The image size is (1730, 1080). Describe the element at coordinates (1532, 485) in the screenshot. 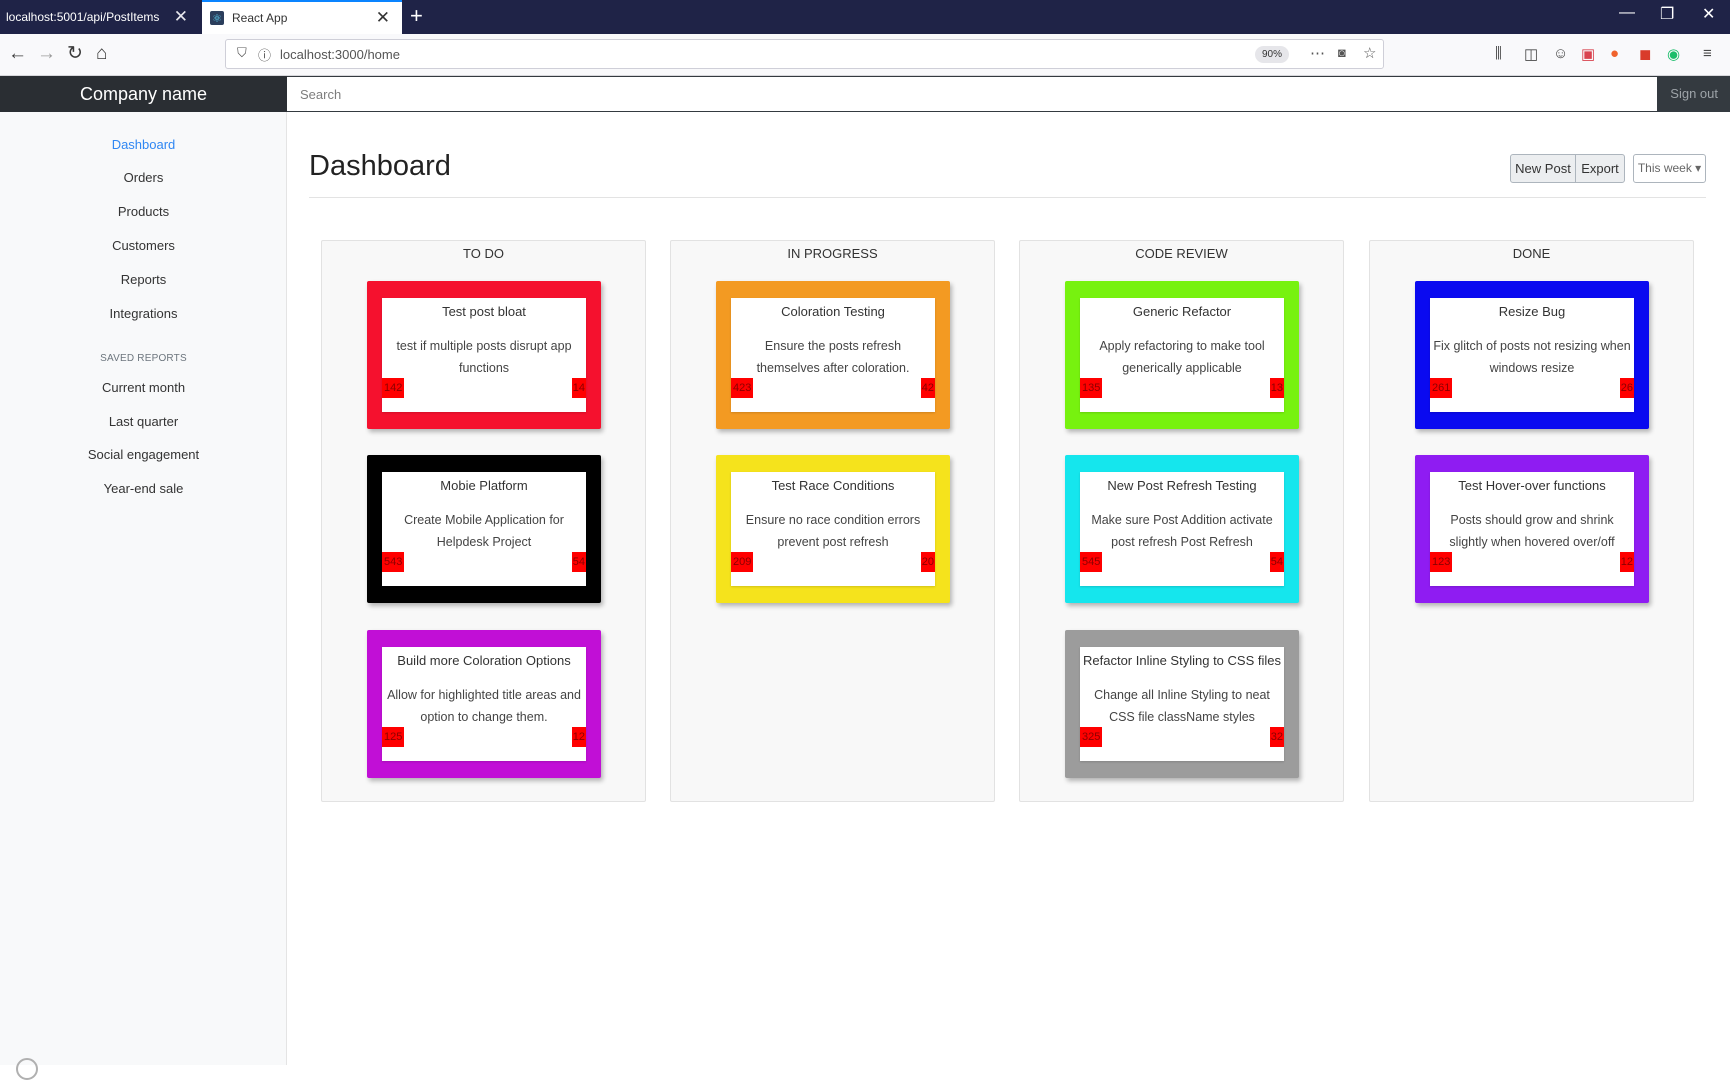

I see `post-title: Test Hover-over functions` at that location.